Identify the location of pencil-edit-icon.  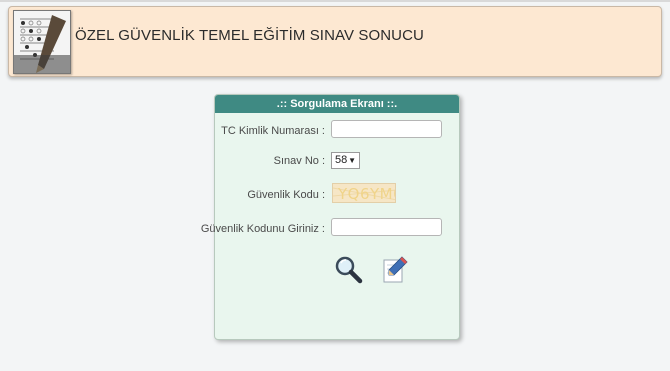
(395, 269).